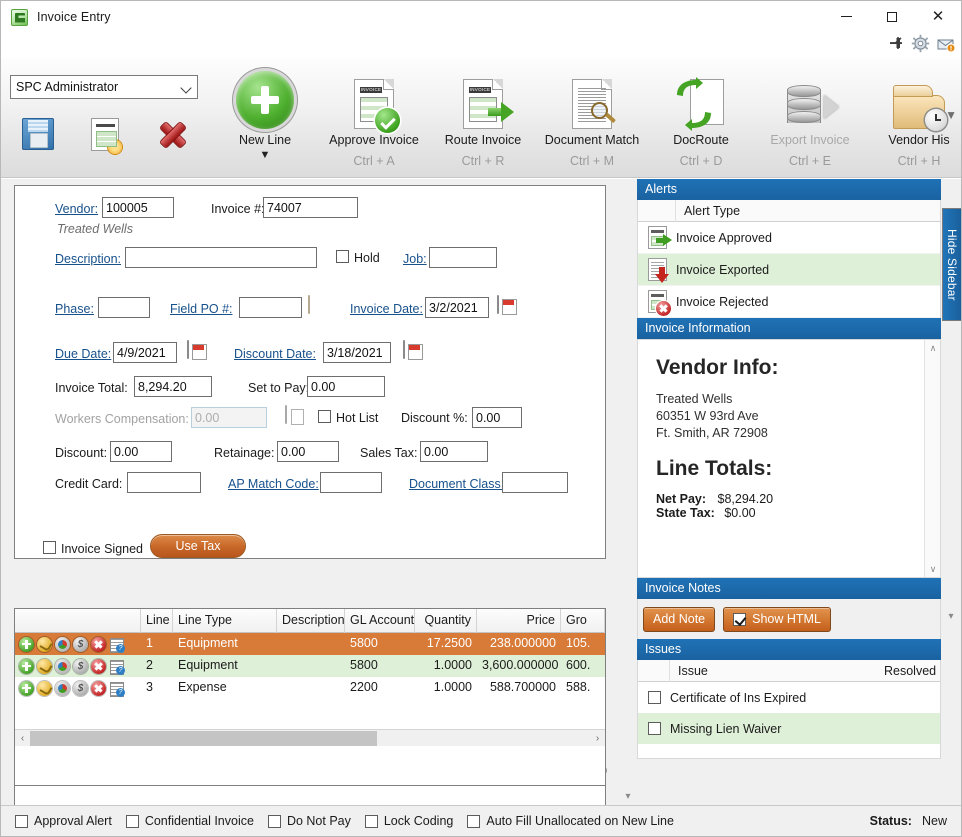 The width and height of the screenshot is (962, 837). I want to click on document-class-label: Document Class:, so click(456, 484).